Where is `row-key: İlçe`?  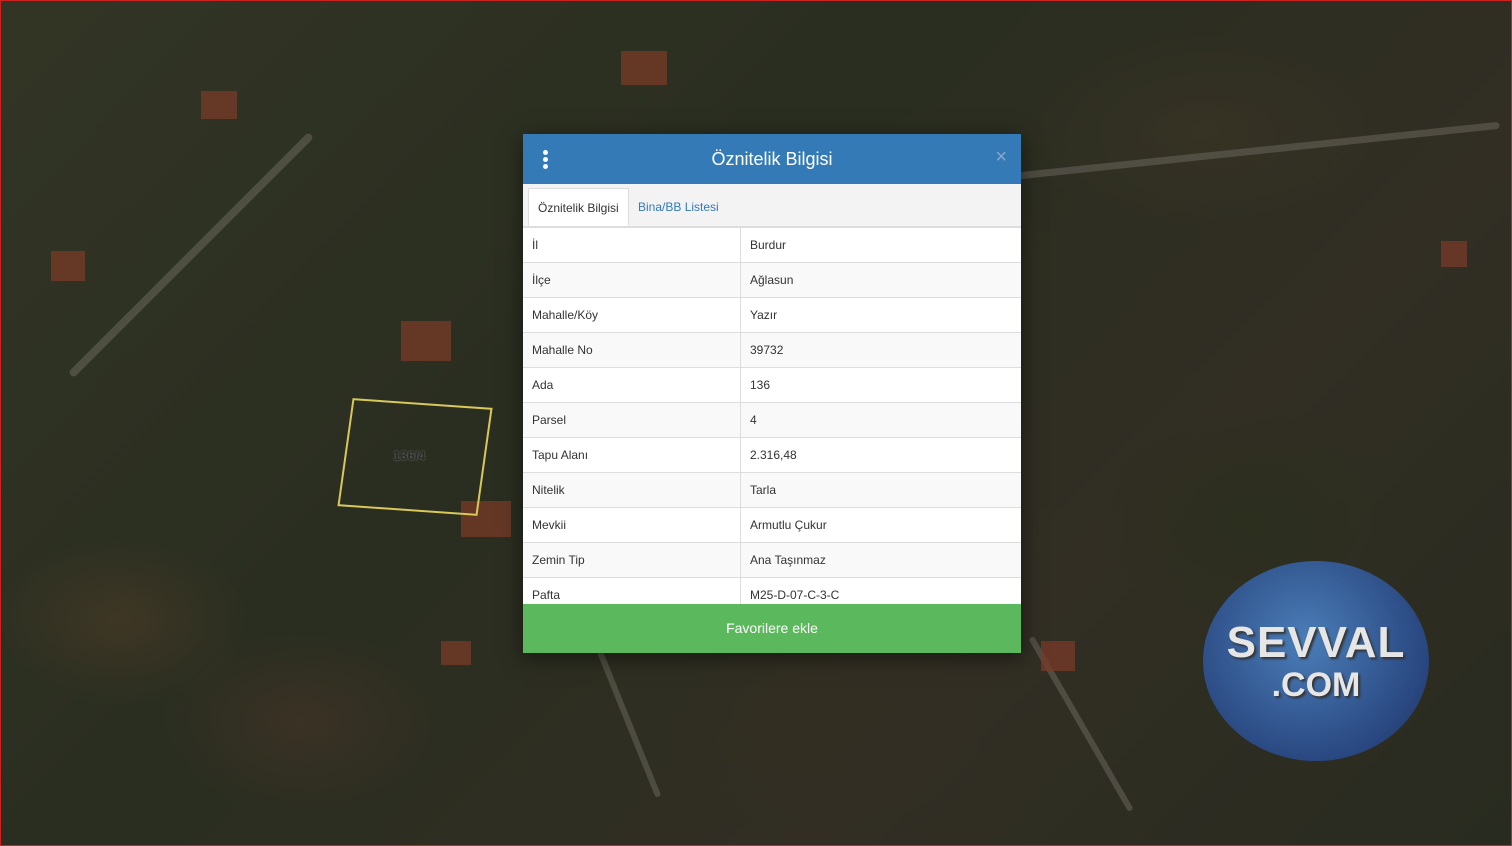 row-key: İlçe is located at coordinates (632, 280).